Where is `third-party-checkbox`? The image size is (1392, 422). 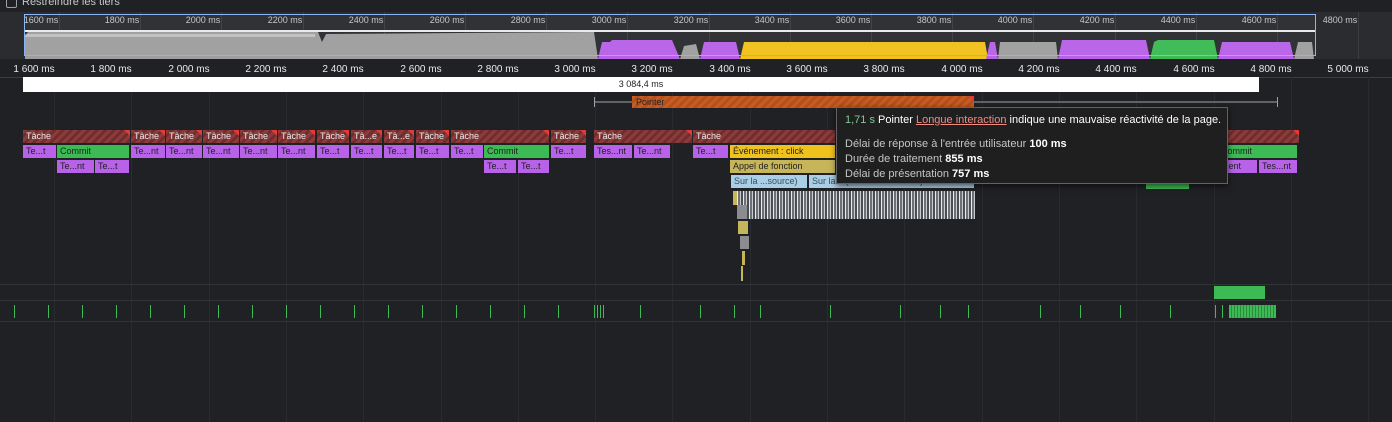 third-party-checkbox is located at coordinates (11, 4).